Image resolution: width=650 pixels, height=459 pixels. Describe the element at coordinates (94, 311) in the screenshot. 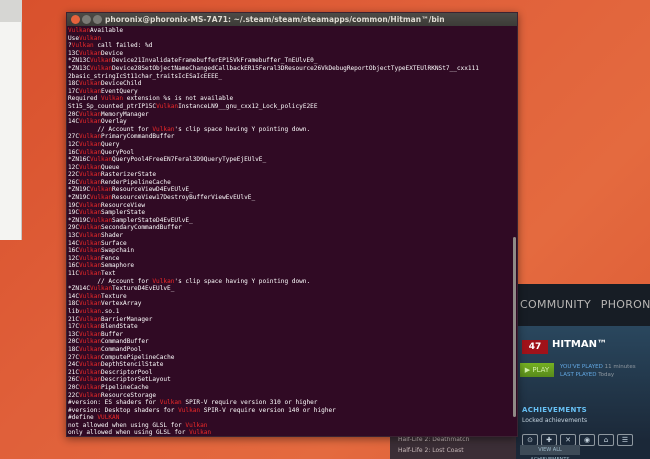

I see `terminal-line: libvulkan.so.1` at that location.